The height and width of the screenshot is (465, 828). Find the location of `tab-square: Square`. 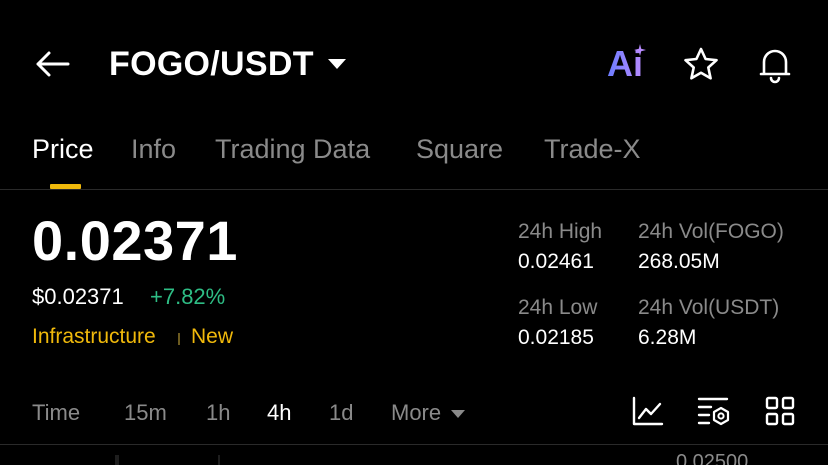

tab-square: Square is located at coordinates (459, 149).